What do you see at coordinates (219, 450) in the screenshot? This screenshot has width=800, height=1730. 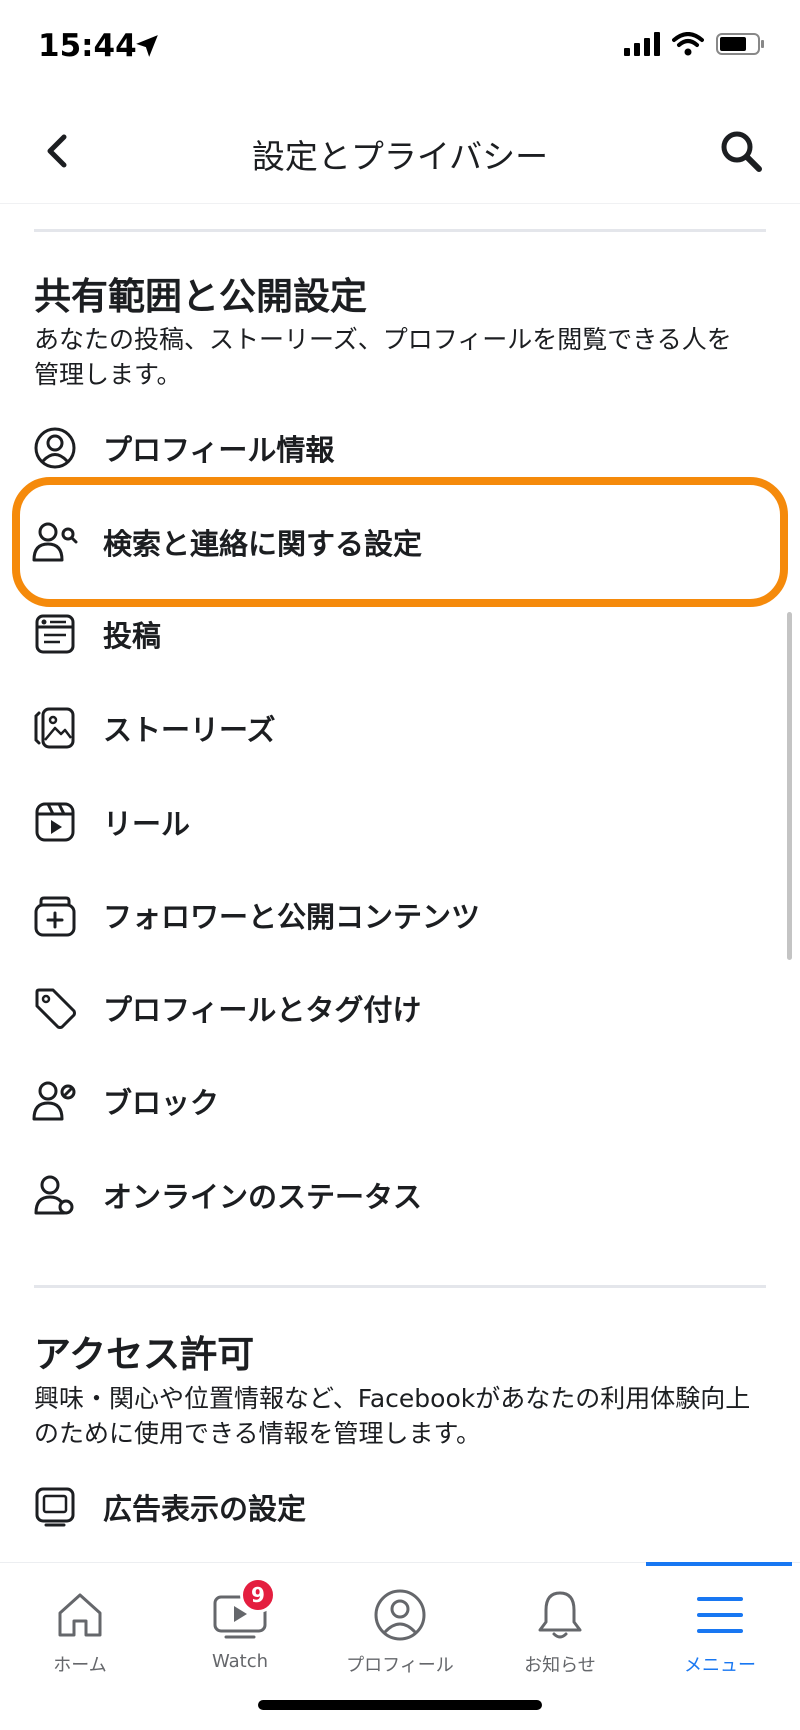 I see `settings-row-label: プロフィール情報` at bounding box center [219, 450].